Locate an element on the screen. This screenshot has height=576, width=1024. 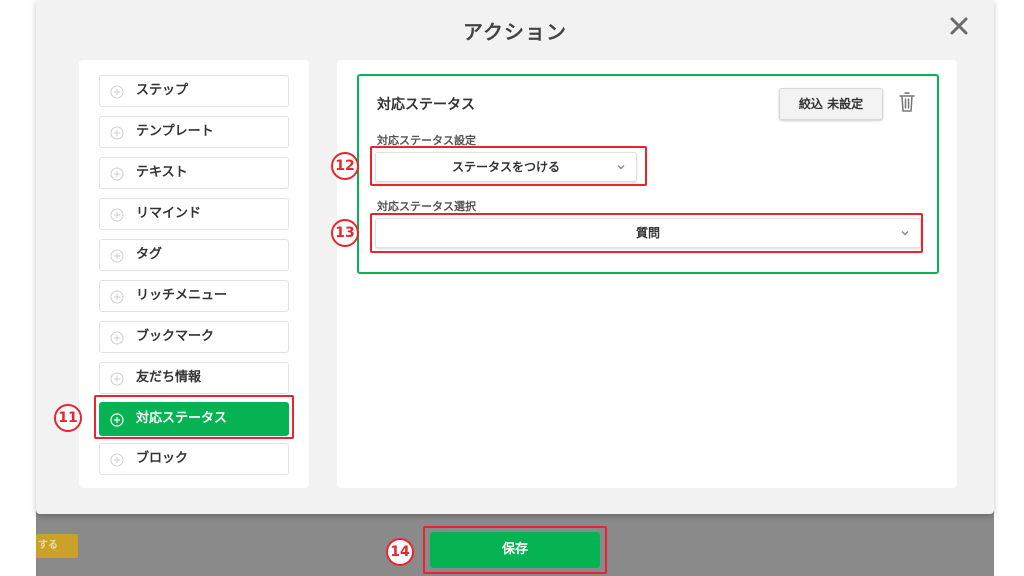
action-item-label: 友だち情報 is located at coordinates (169, 377).